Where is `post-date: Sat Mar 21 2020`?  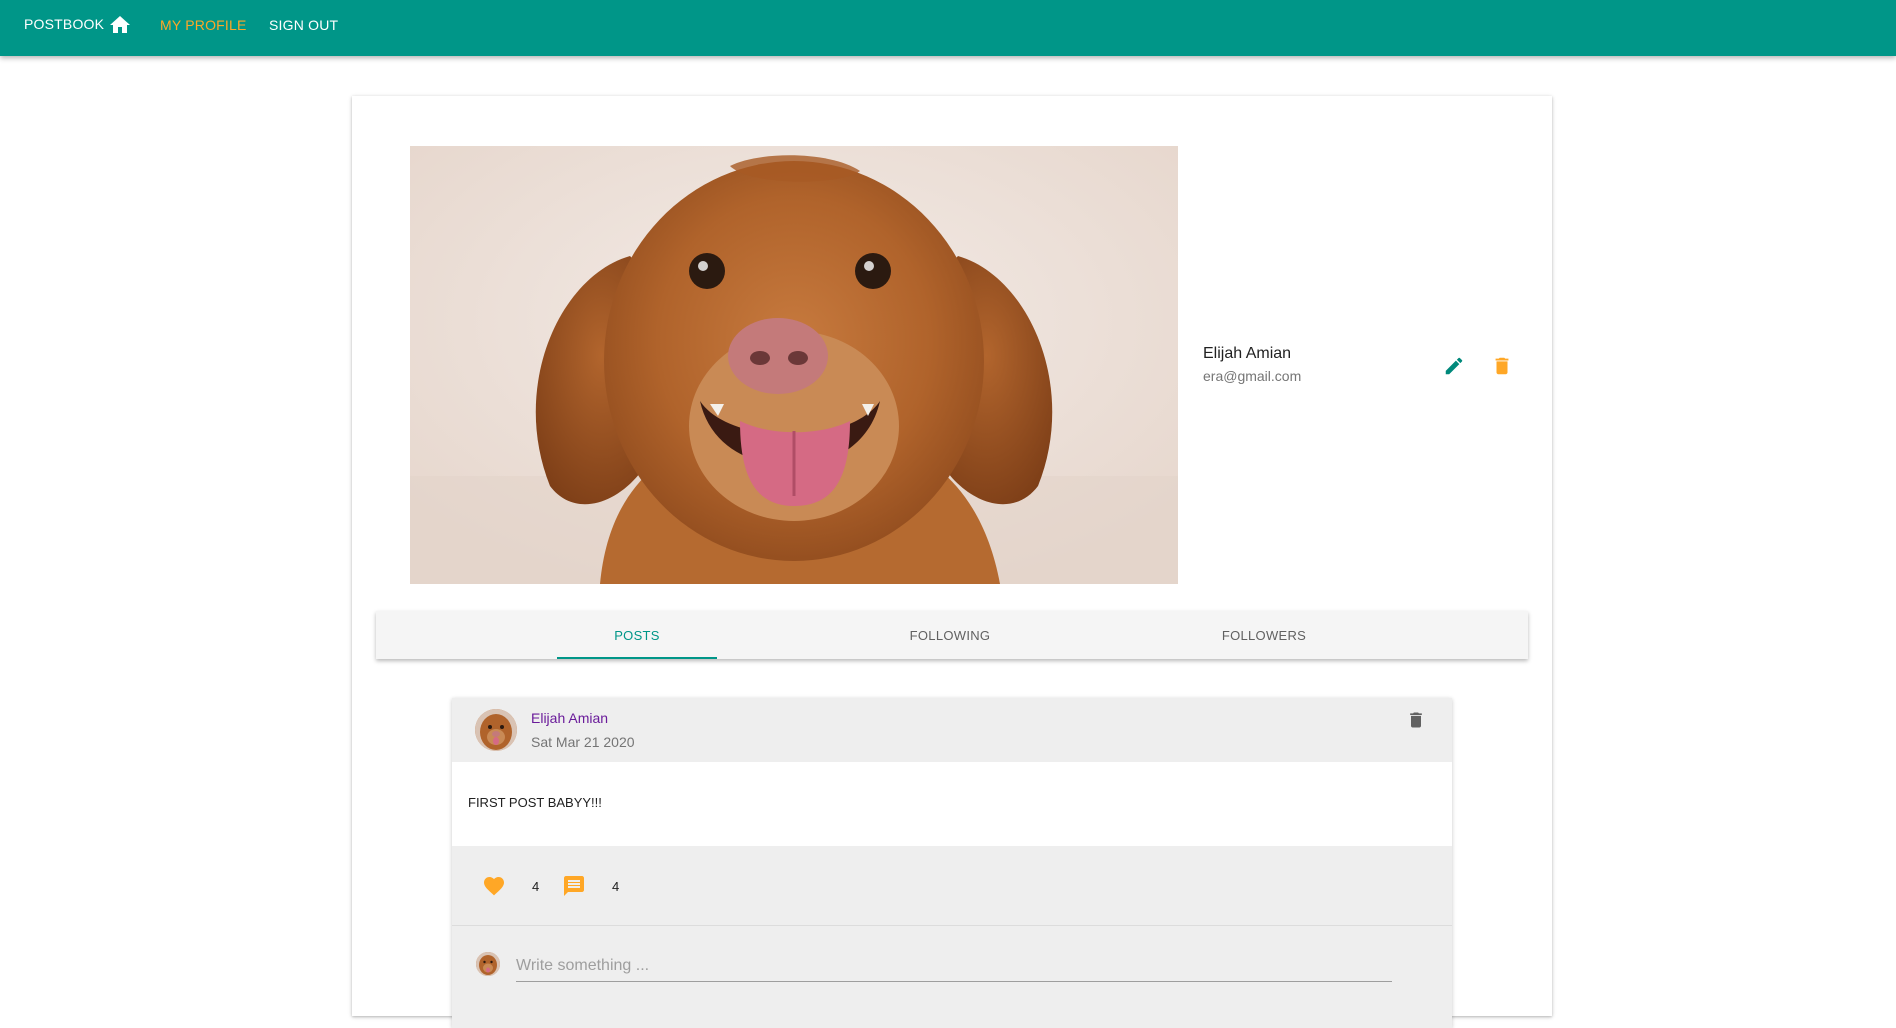 post-date: Sat Mar 21 2020 is located at coordinates (583, 742).